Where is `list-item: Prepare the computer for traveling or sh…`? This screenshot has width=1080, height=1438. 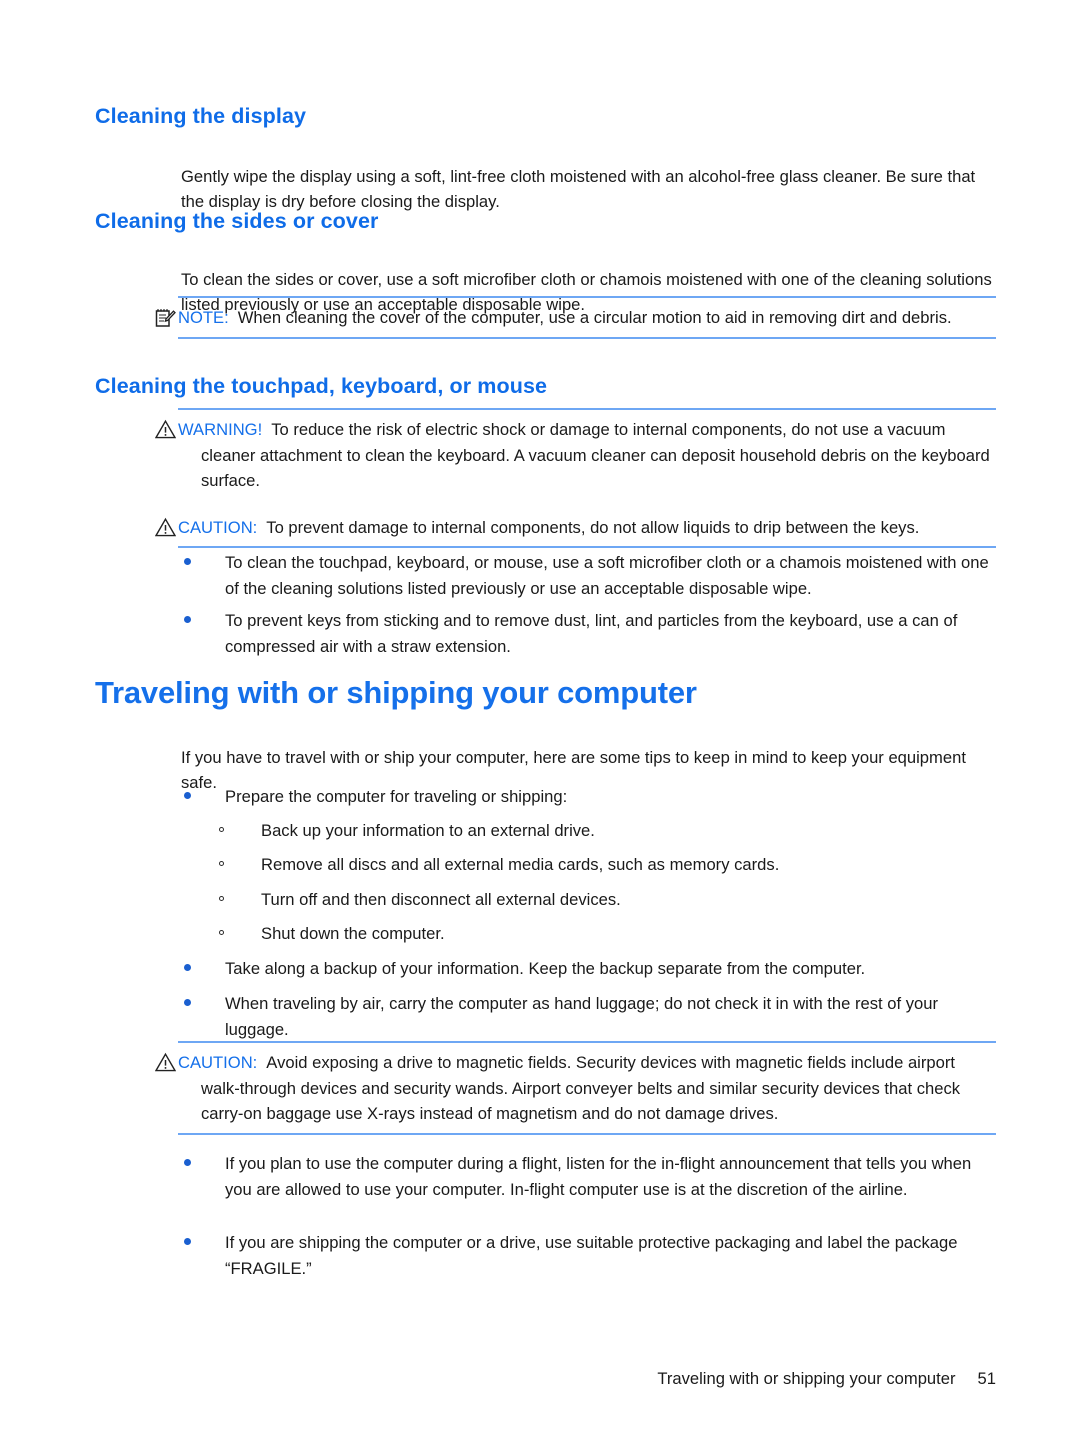 list-item: Prepare the computer for traveling or sh… is located at coordinates (588, 797).